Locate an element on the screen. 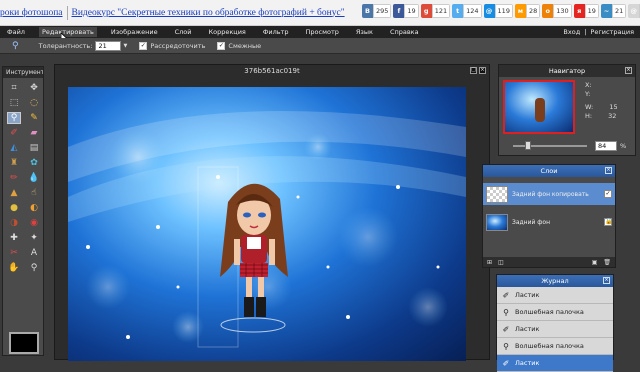 The height and width of the screenshot is (372, 640). clone-stamp-icon: ♜ is located at coordinates (14, 163).